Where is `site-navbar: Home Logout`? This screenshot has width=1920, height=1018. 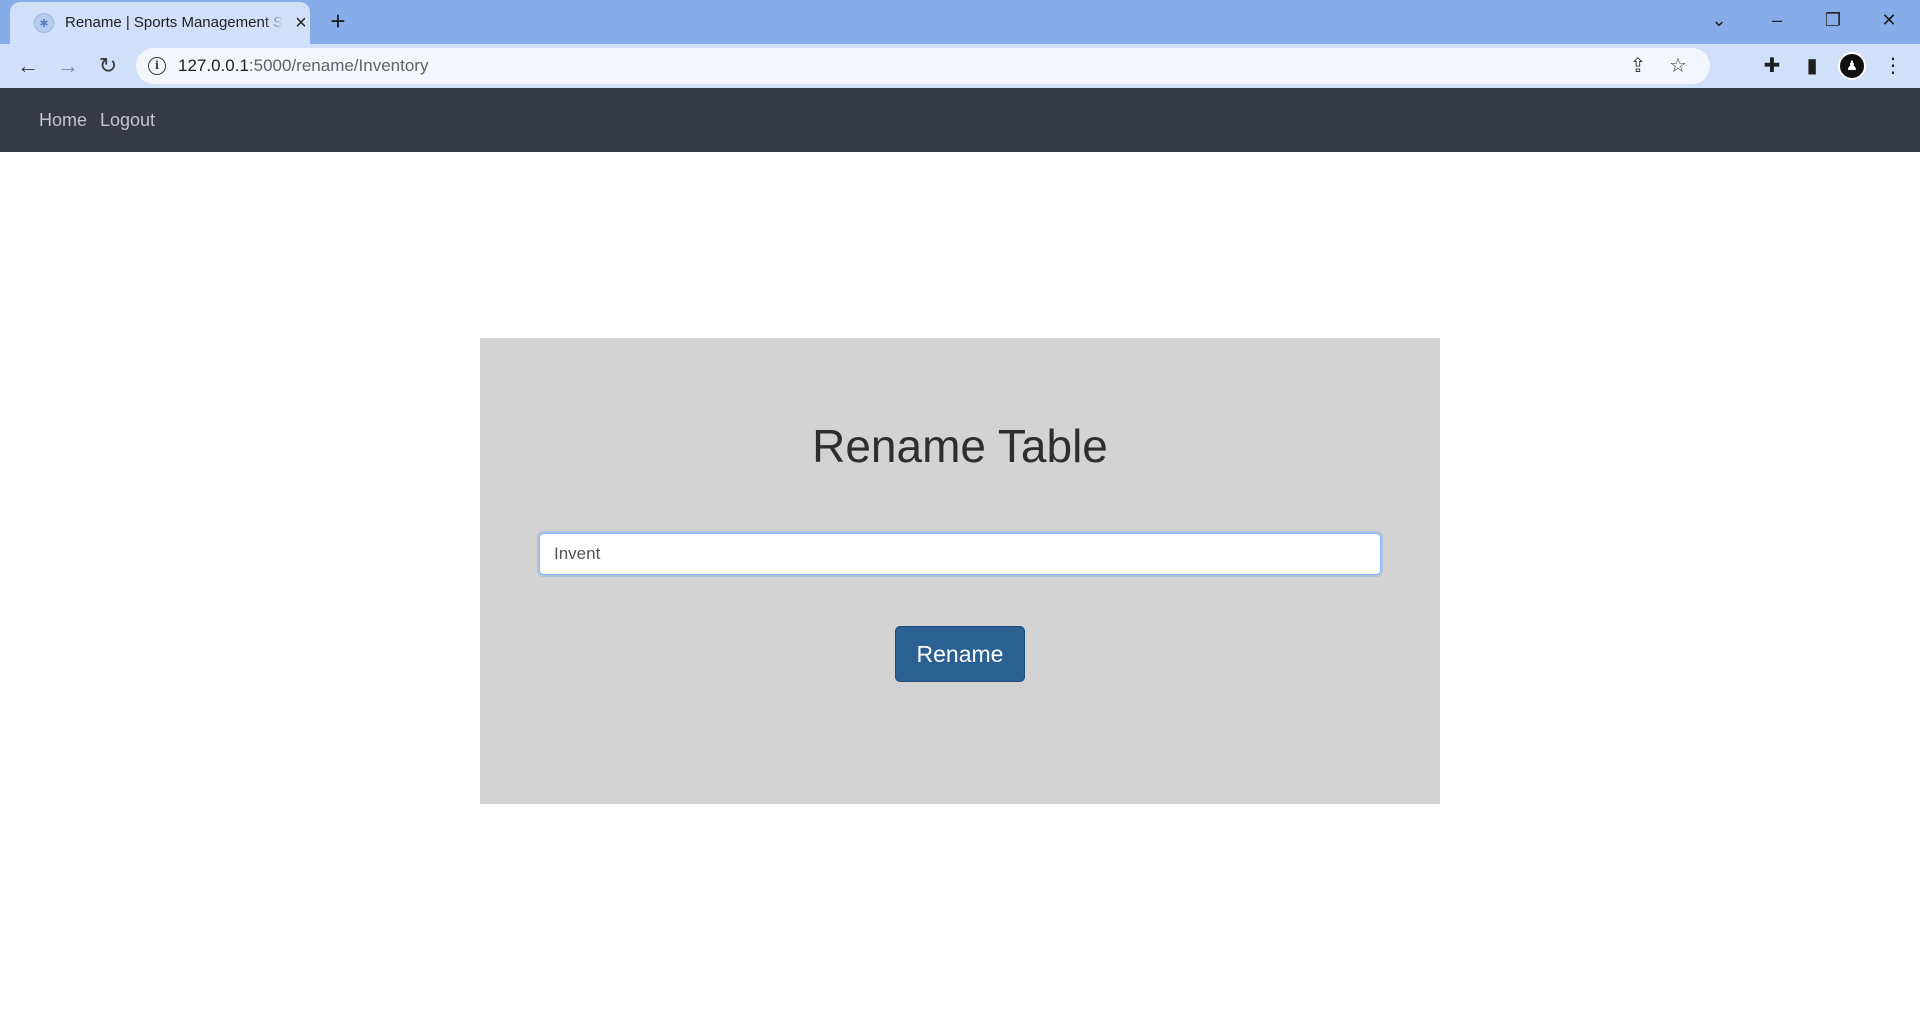
site-navbar: Home Logout is located at coordinates (960, 120).